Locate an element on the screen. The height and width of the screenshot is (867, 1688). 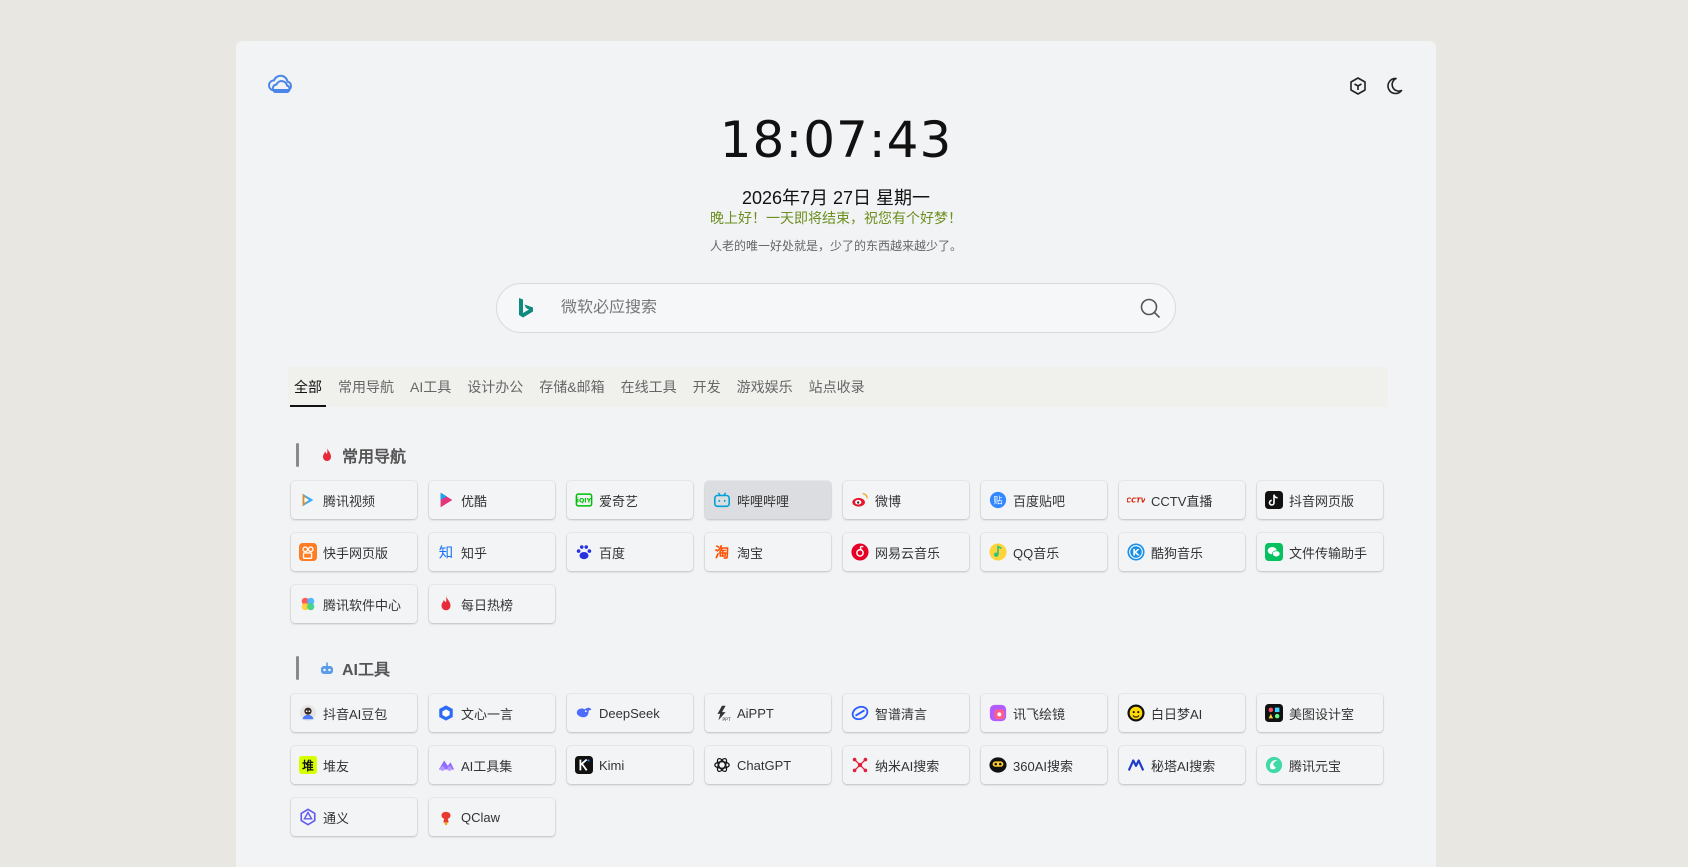
site-label: 快手网页版 is located at coordinates (356, 553).